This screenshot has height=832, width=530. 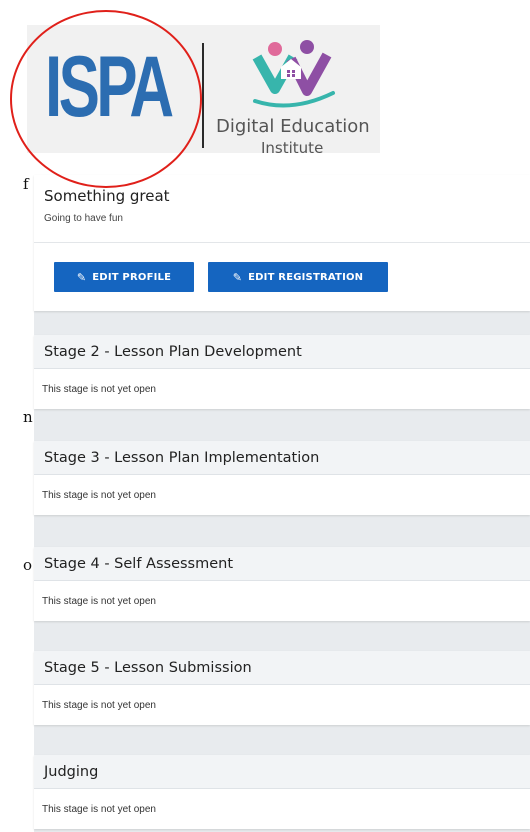 I want to click on logo-text: Digital Education, so click(x=293, y=126).